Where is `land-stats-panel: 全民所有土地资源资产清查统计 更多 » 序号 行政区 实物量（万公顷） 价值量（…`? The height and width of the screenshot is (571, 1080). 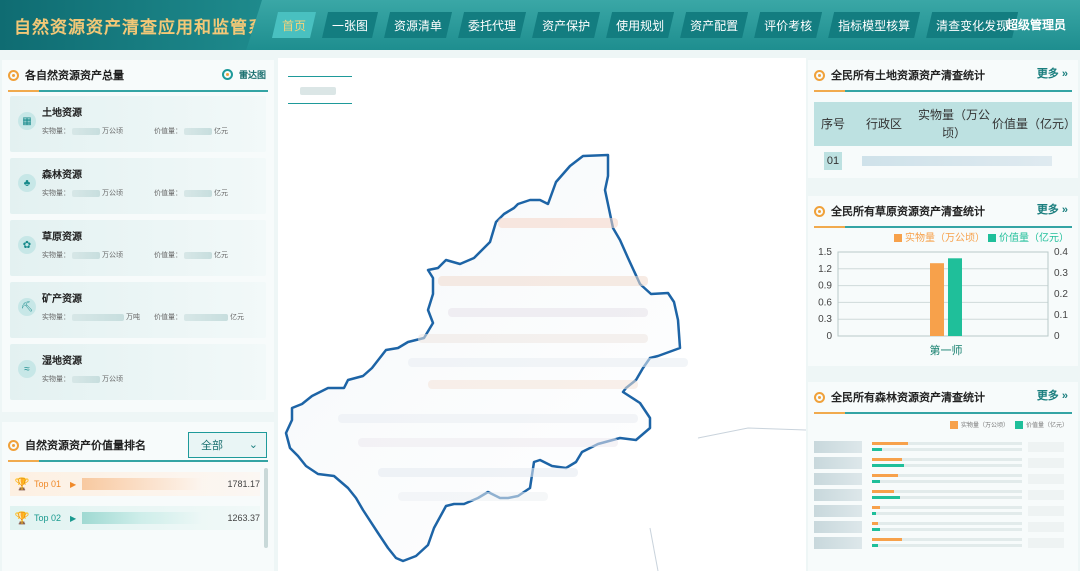
land-stats-panel: 全民所有土地资源资产清查统计 更多 » 序号 行政区 实物量（万公顷） 价值量（… is located at coordinates (943, 119).